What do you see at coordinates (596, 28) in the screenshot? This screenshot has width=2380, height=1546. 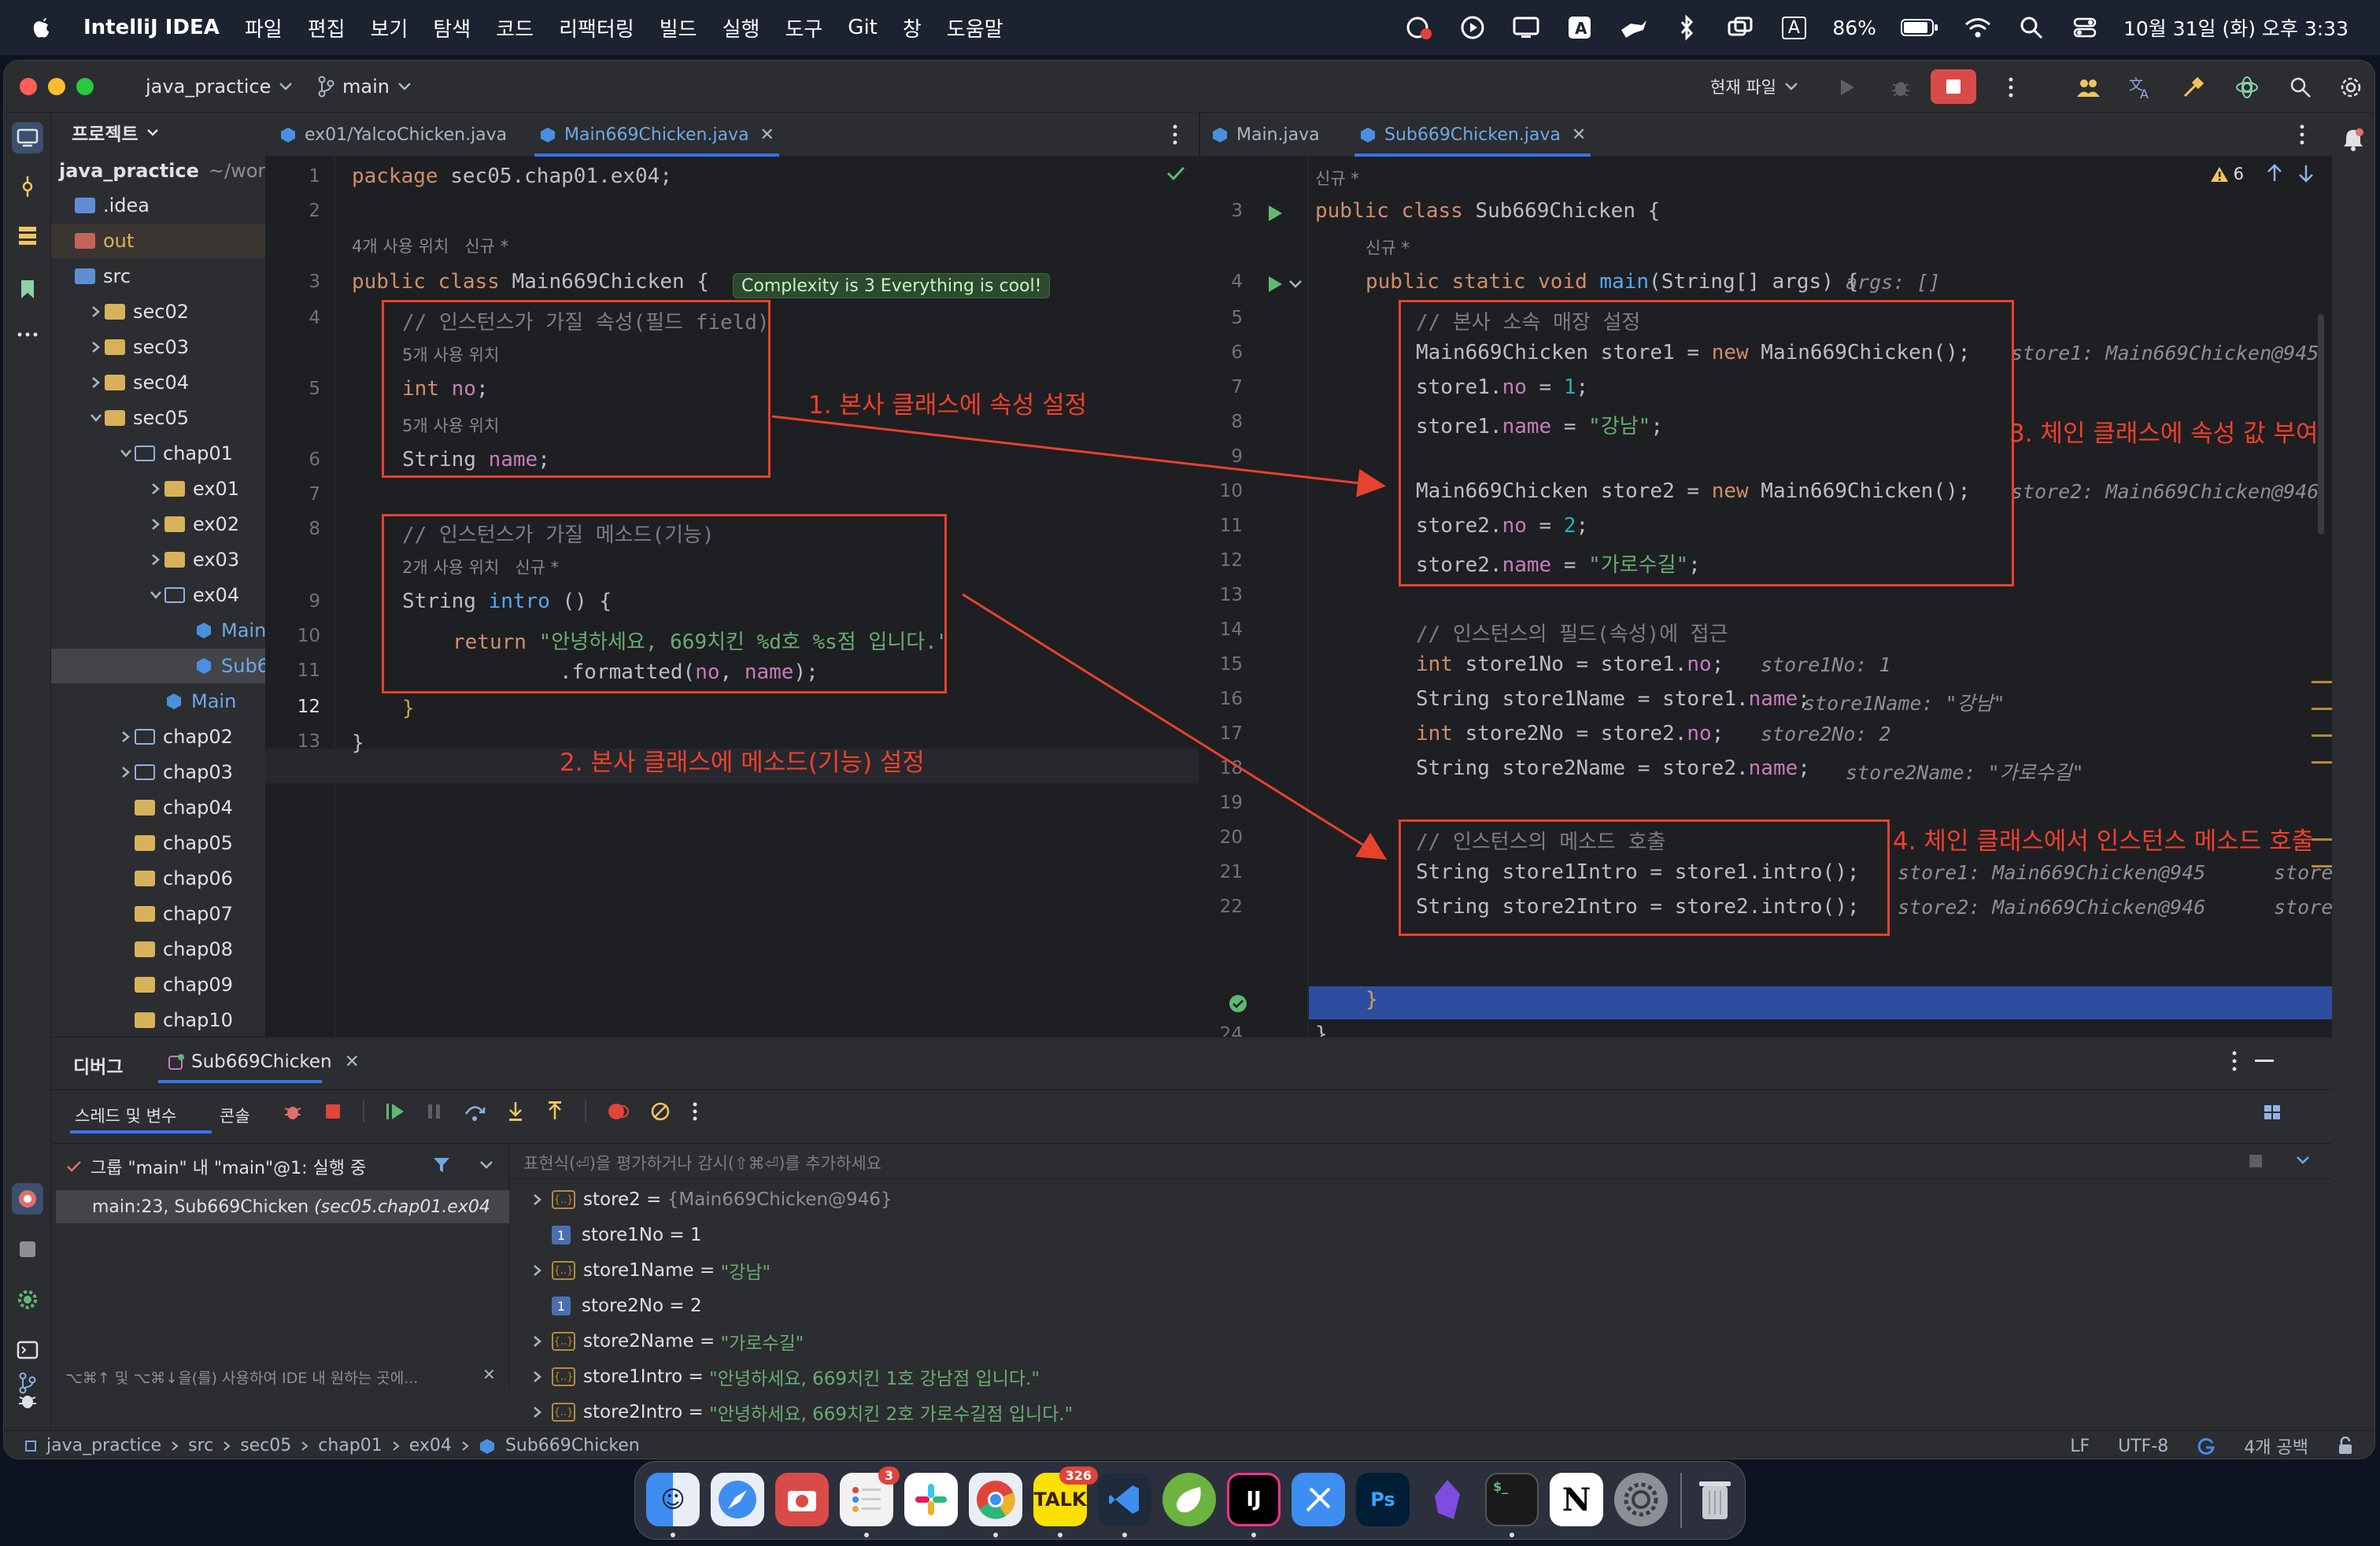 I see `menu-refactor: 리팩터링` at bounding box center [596, 28].